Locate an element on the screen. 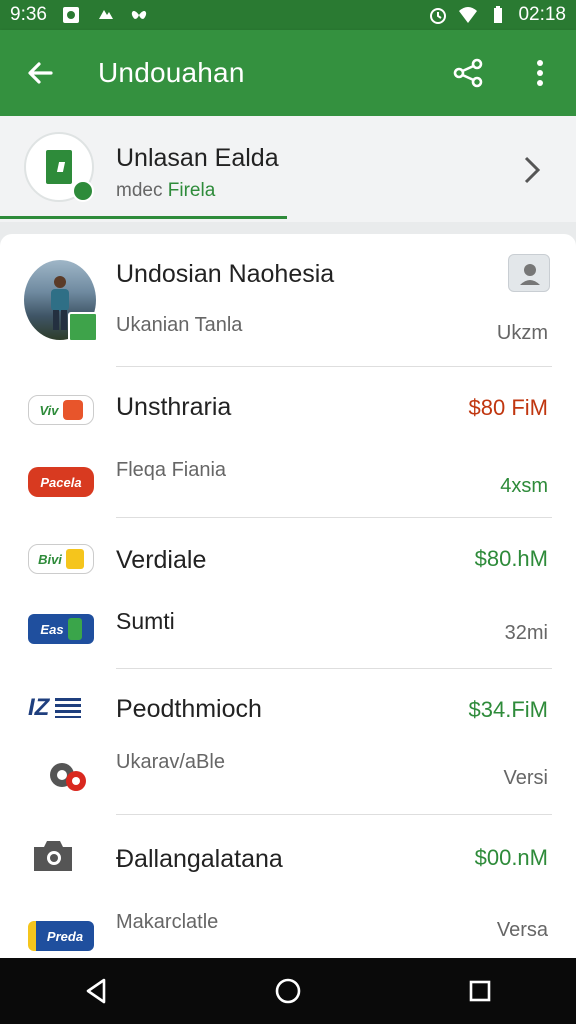 Image resolution: width=576 pixels, height=1024 pixels. status-time-right: 02:18 is located at coordinates (542, 14).